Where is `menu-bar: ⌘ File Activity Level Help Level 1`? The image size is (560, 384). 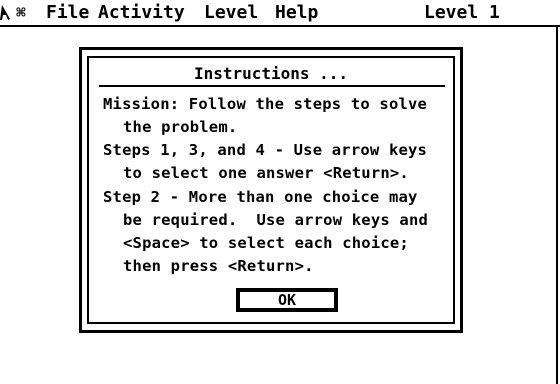 menu-bar: ⌘ File Activity Level Help Level 1 is located at coordinates (280, 13).